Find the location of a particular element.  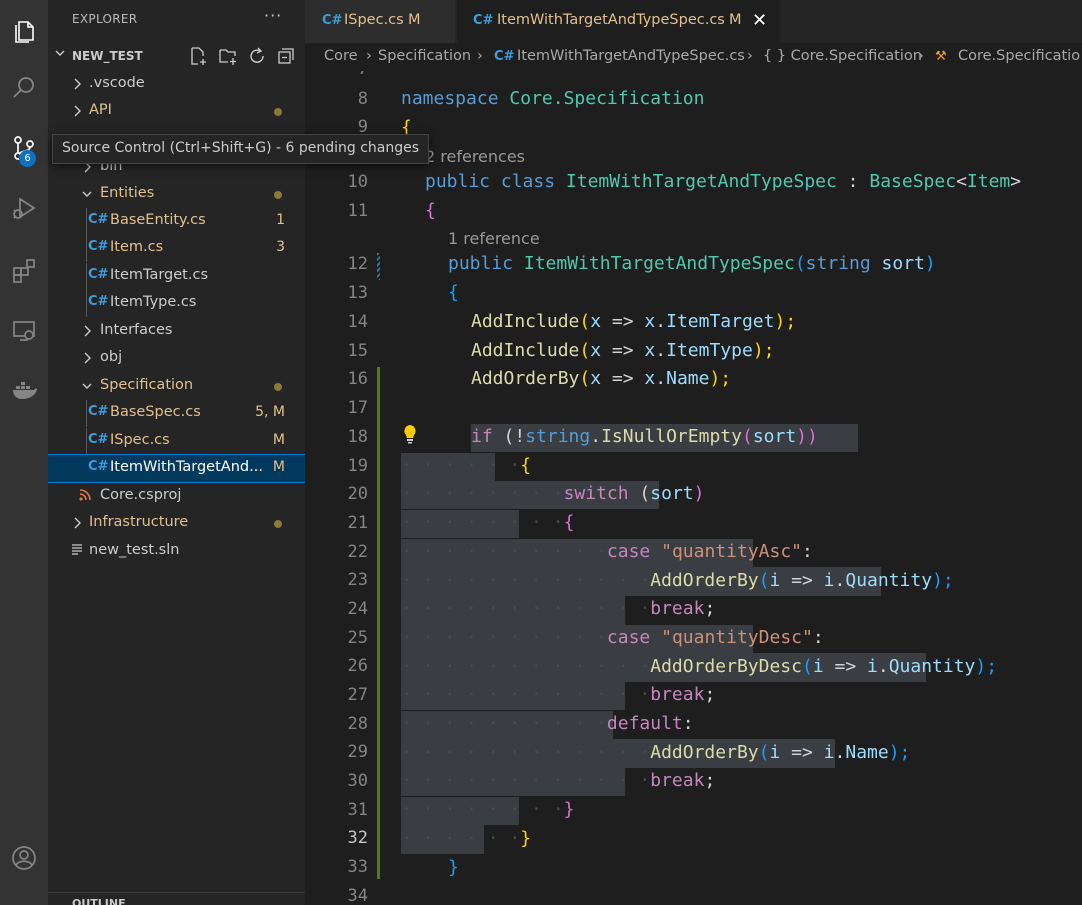

remote-explorer-icon is located at coordinates (24, 330).